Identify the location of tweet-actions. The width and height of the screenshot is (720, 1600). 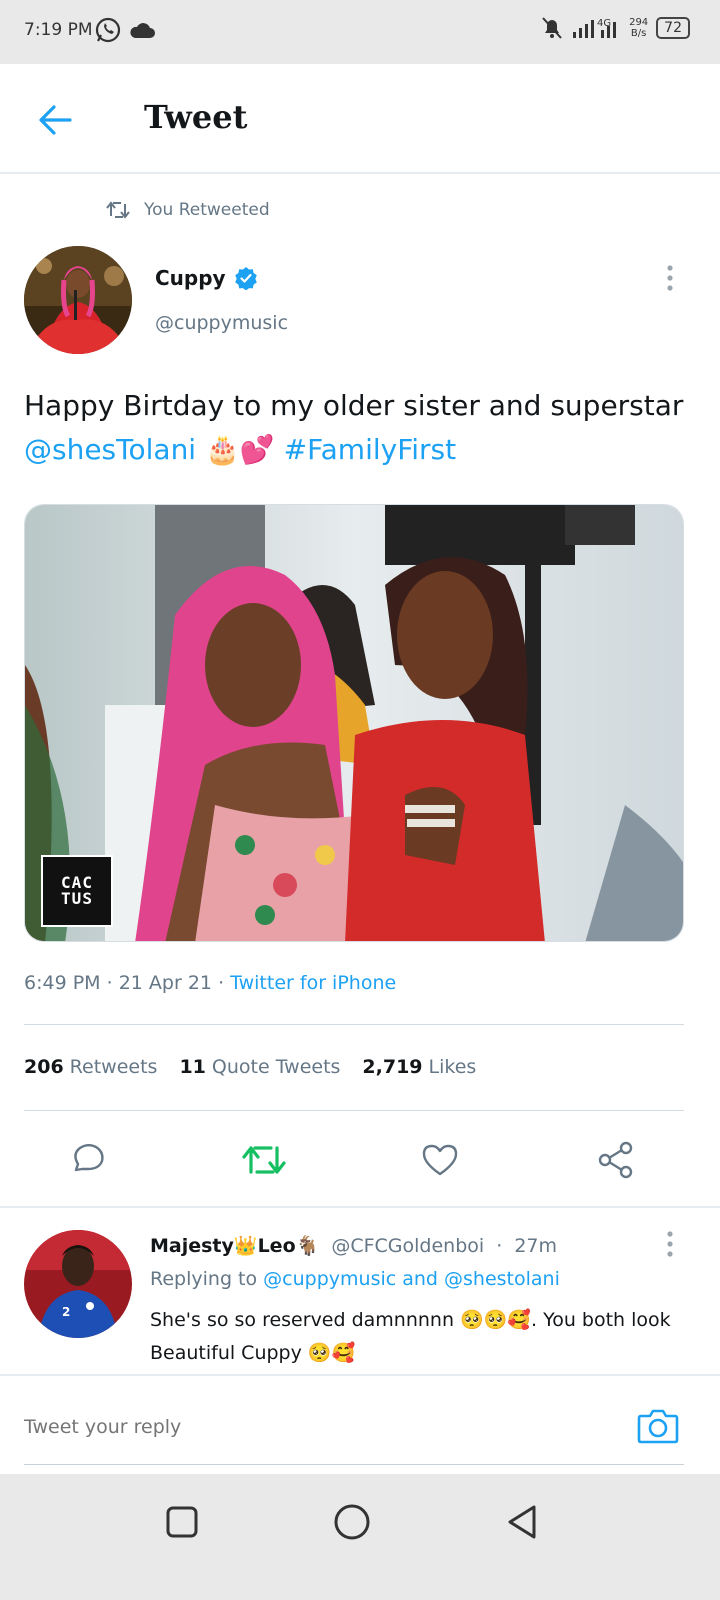
(360, 1160).